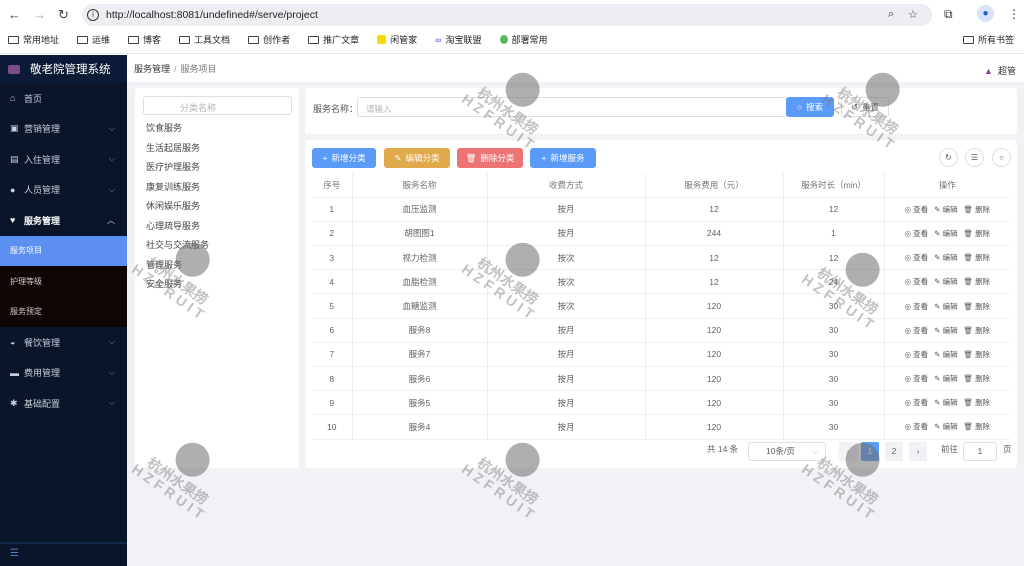 The height and width of the screenshot is (566, 1024). Describe the element at coordinates (490, 158) in the screenshot. I see `delete-category-button: 🗑 删除分类` at that location.